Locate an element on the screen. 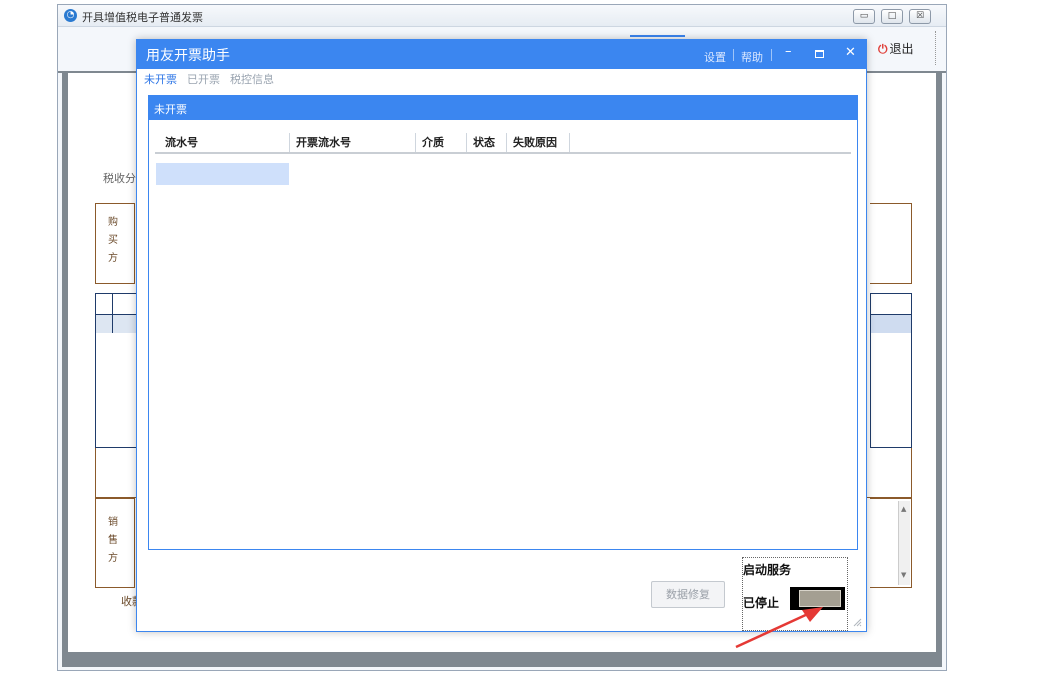 This screenshot has height=675, width=1042. table-row is located at coordinates (222, 174).